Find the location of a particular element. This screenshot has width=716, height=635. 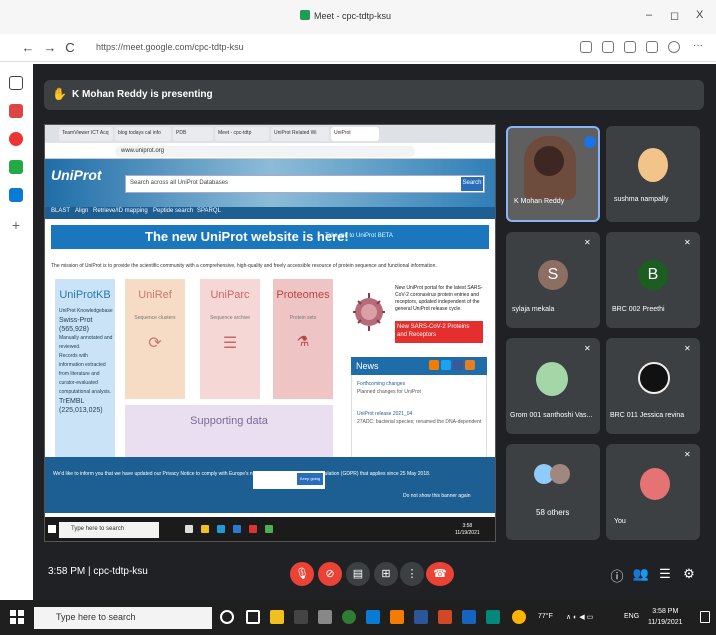

proteomes-card: Proteomes Protein sets ⚗ is located at coordinates (303, 339).